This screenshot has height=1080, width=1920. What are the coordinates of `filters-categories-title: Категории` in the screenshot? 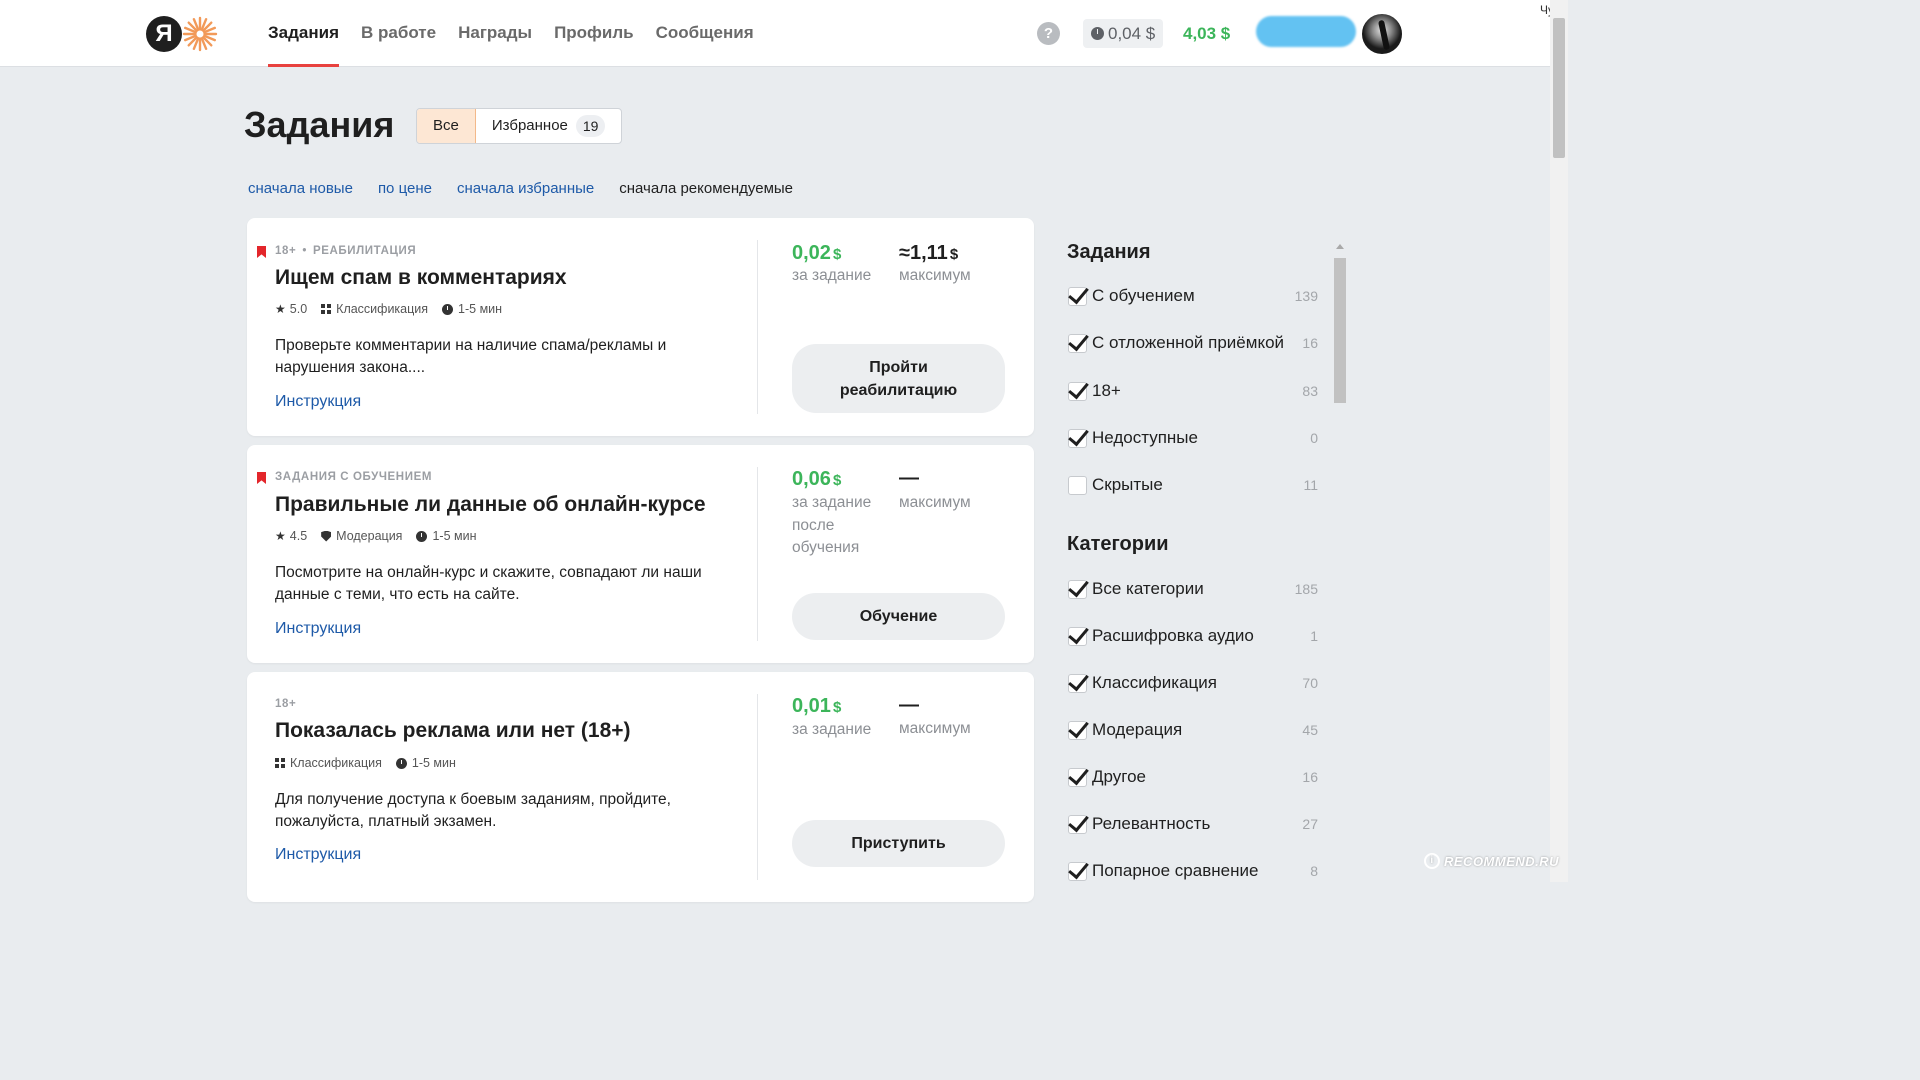 It's located at (1118, 544).